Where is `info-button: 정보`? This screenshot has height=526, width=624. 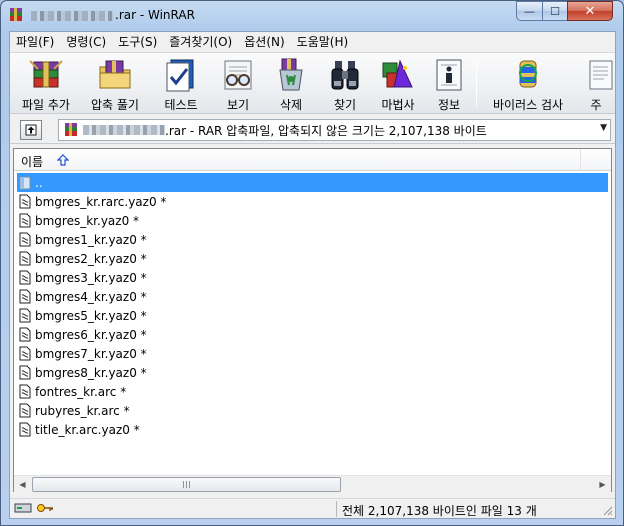
info-button: 정보 is located at coordinates (449, 84).